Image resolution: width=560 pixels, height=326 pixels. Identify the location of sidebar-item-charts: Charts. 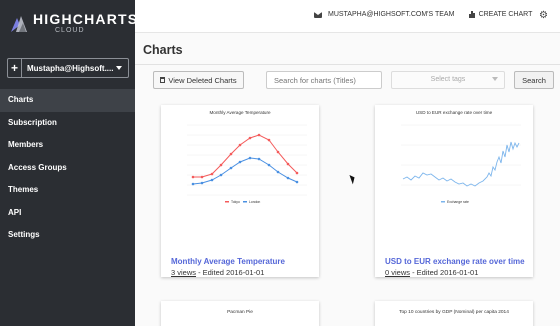
(67, 100).